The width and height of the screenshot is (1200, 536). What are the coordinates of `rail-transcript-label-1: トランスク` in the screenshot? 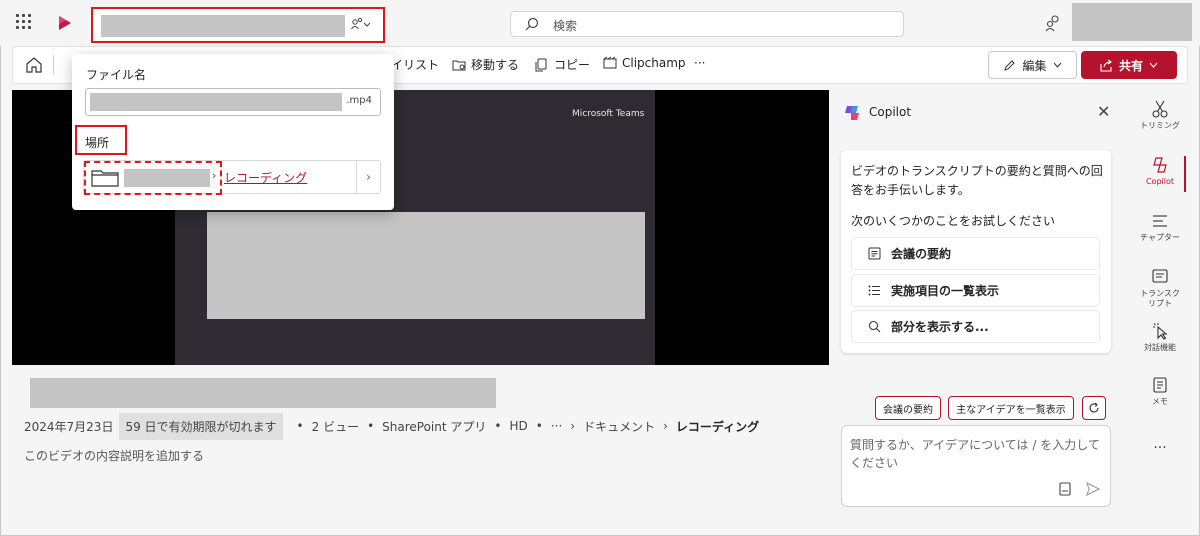 It's located at (1160, 293).